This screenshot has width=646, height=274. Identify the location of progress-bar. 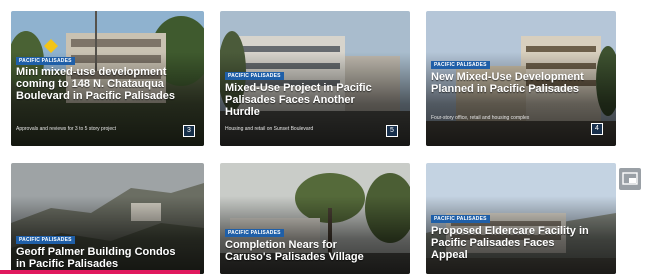
(100, 272).